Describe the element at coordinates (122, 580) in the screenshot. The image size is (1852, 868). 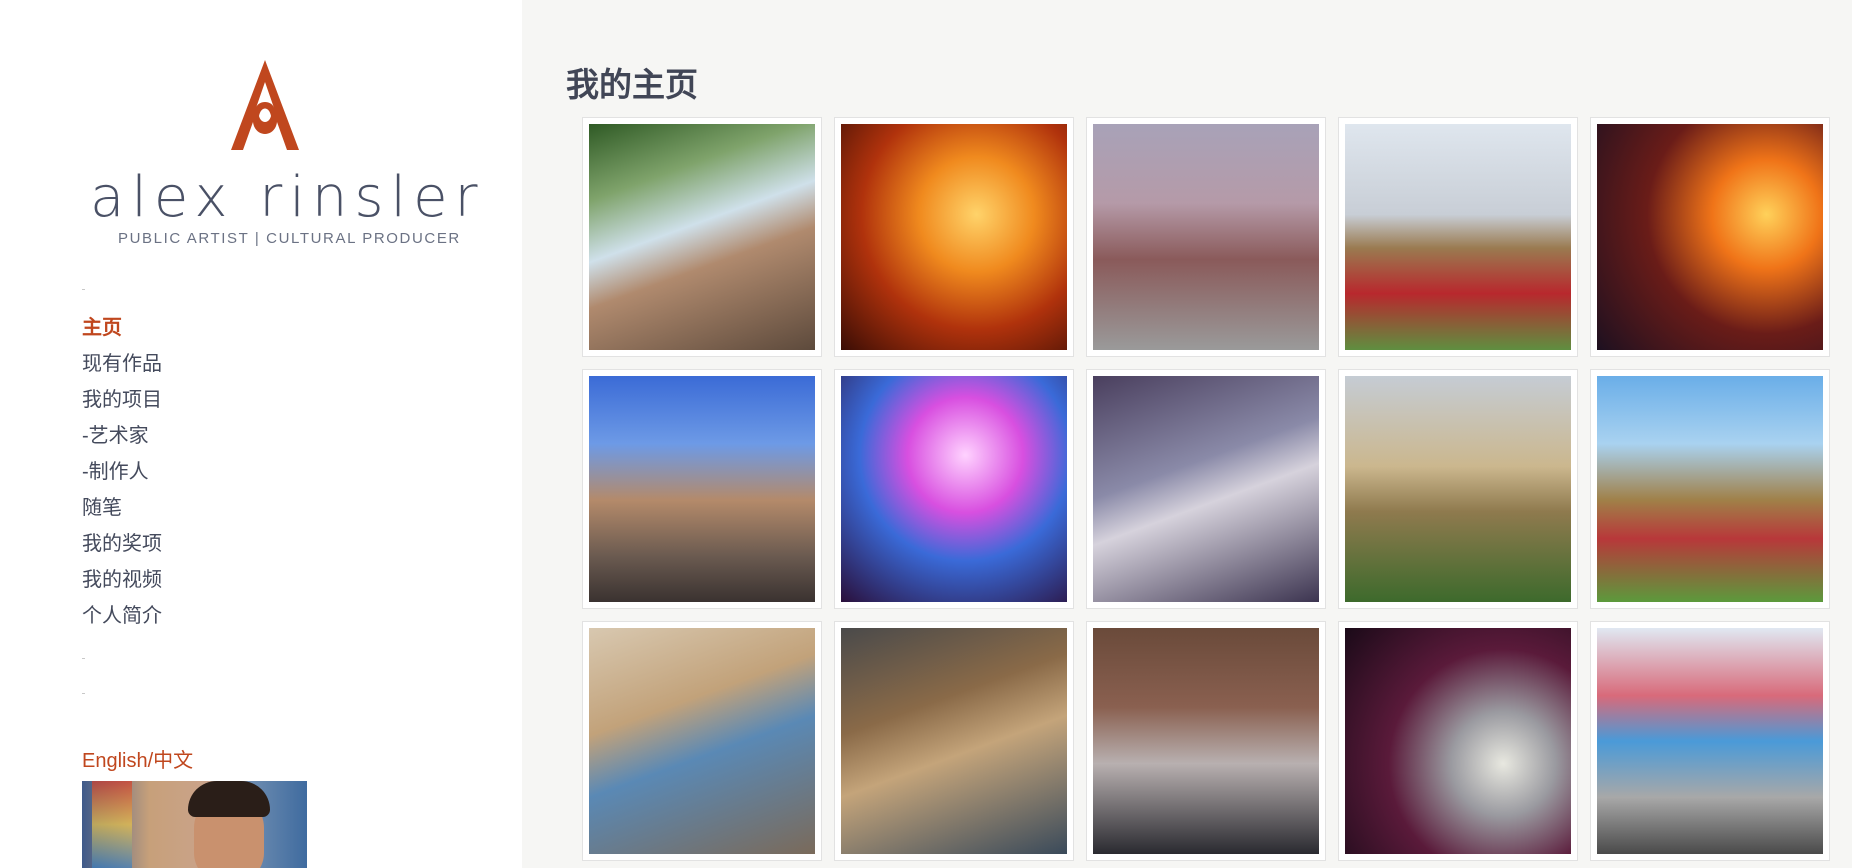
I see `nav-item: 我的视频` at that location.